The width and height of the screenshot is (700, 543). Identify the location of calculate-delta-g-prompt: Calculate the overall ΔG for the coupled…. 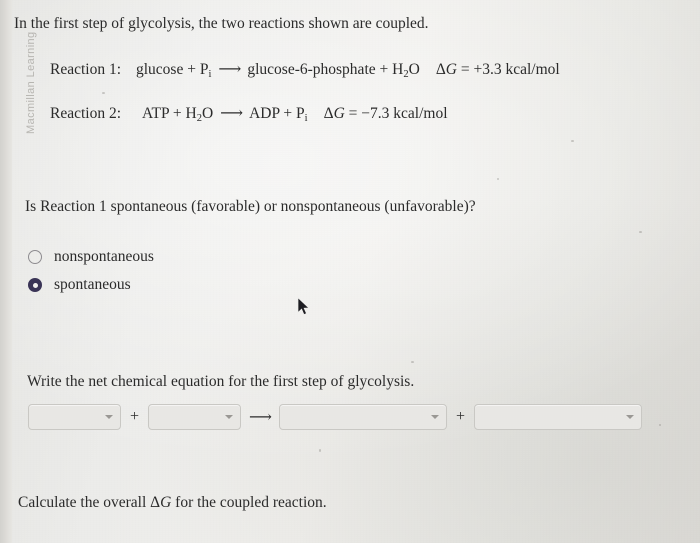
(172, 503).